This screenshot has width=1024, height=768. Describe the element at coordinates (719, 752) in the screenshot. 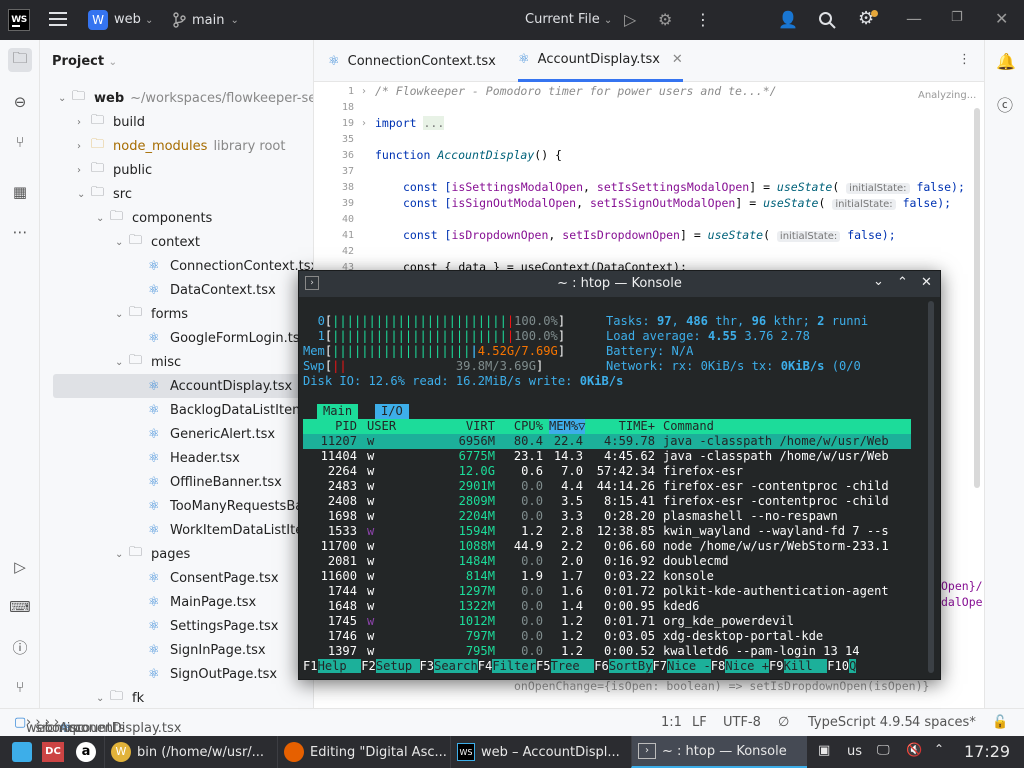

I see `task-konsole: › ~ : htop — Konsole` at that location.